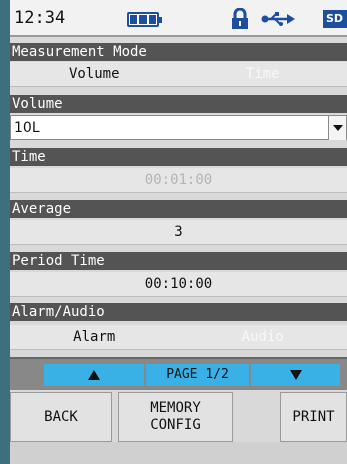  I want to click on page-indicator: PAGE 1/2, so click(197, 375).